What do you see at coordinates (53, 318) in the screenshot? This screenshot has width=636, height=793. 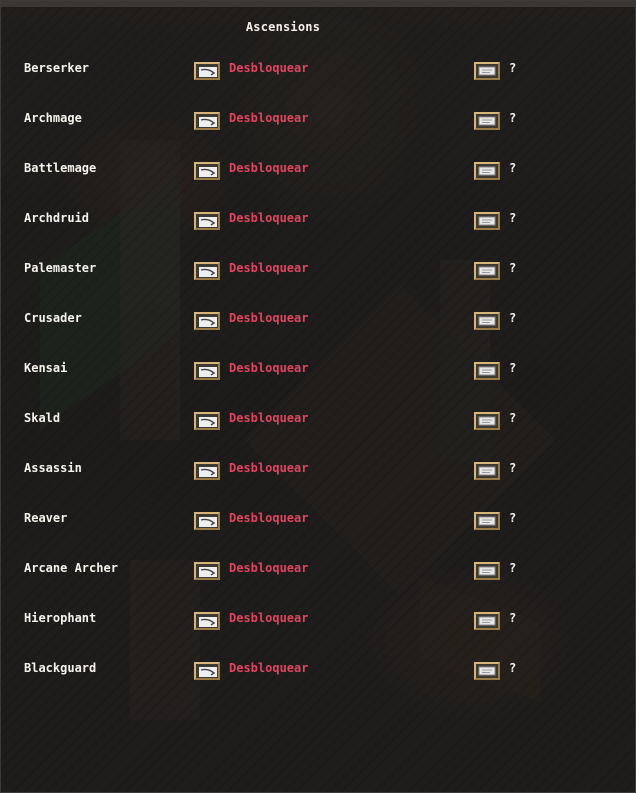 I see `ascension-class-name: Crusader` at bounding box center [53, 318].